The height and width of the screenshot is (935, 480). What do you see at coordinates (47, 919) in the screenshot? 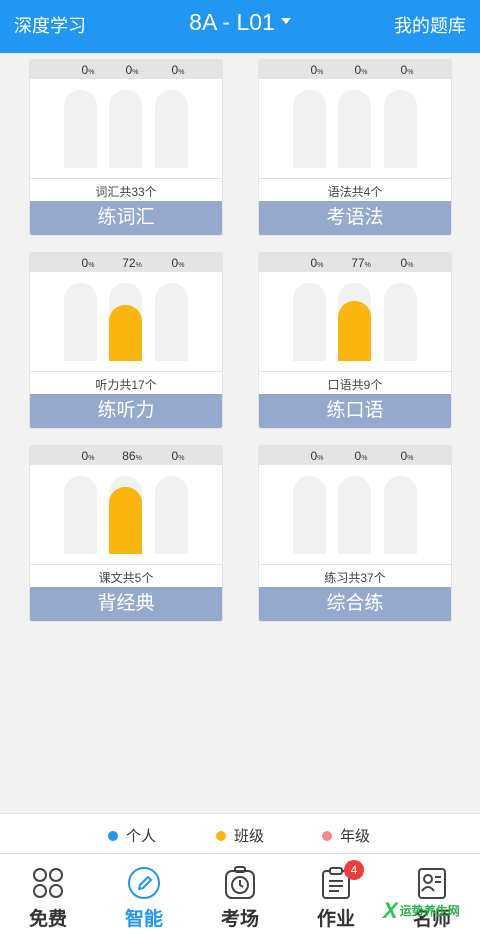
I see `tab-label: 免费` at bounding box center [47, 919].